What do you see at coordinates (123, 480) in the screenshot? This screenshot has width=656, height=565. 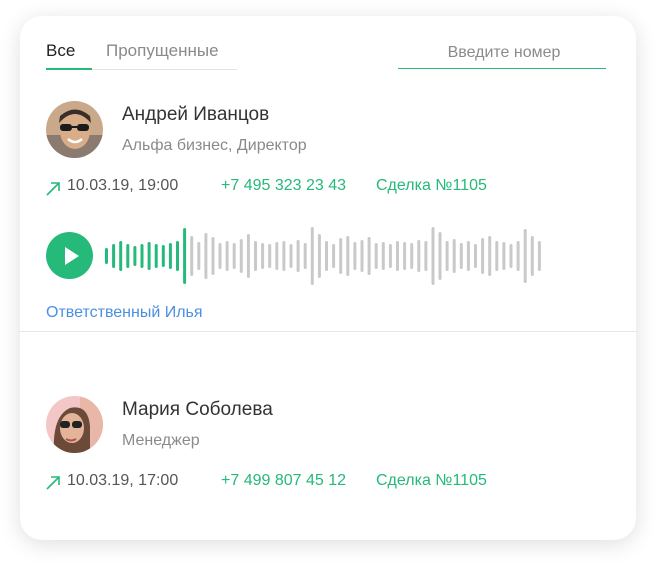 I see `call-date: 10.03.19, 17:00` at bounding box center [123, 480].